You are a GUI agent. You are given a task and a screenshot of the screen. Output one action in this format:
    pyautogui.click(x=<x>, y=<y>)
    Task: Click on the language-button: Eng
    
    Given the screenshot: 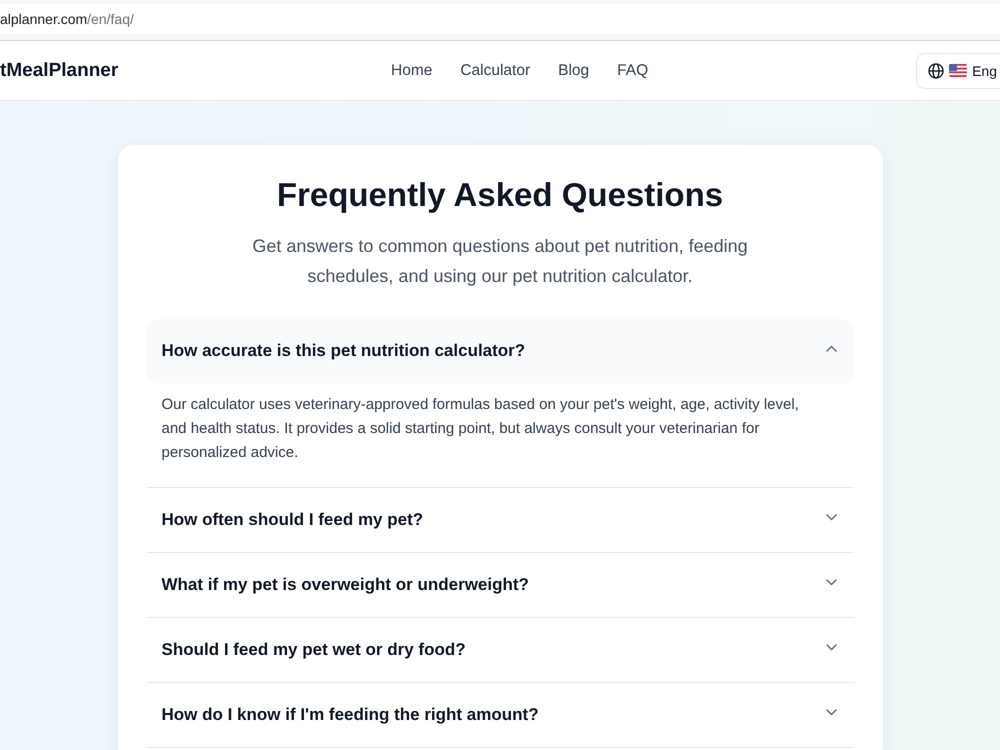 What is the action you would take?
    pyautogui.click(x=958, y=70)
    